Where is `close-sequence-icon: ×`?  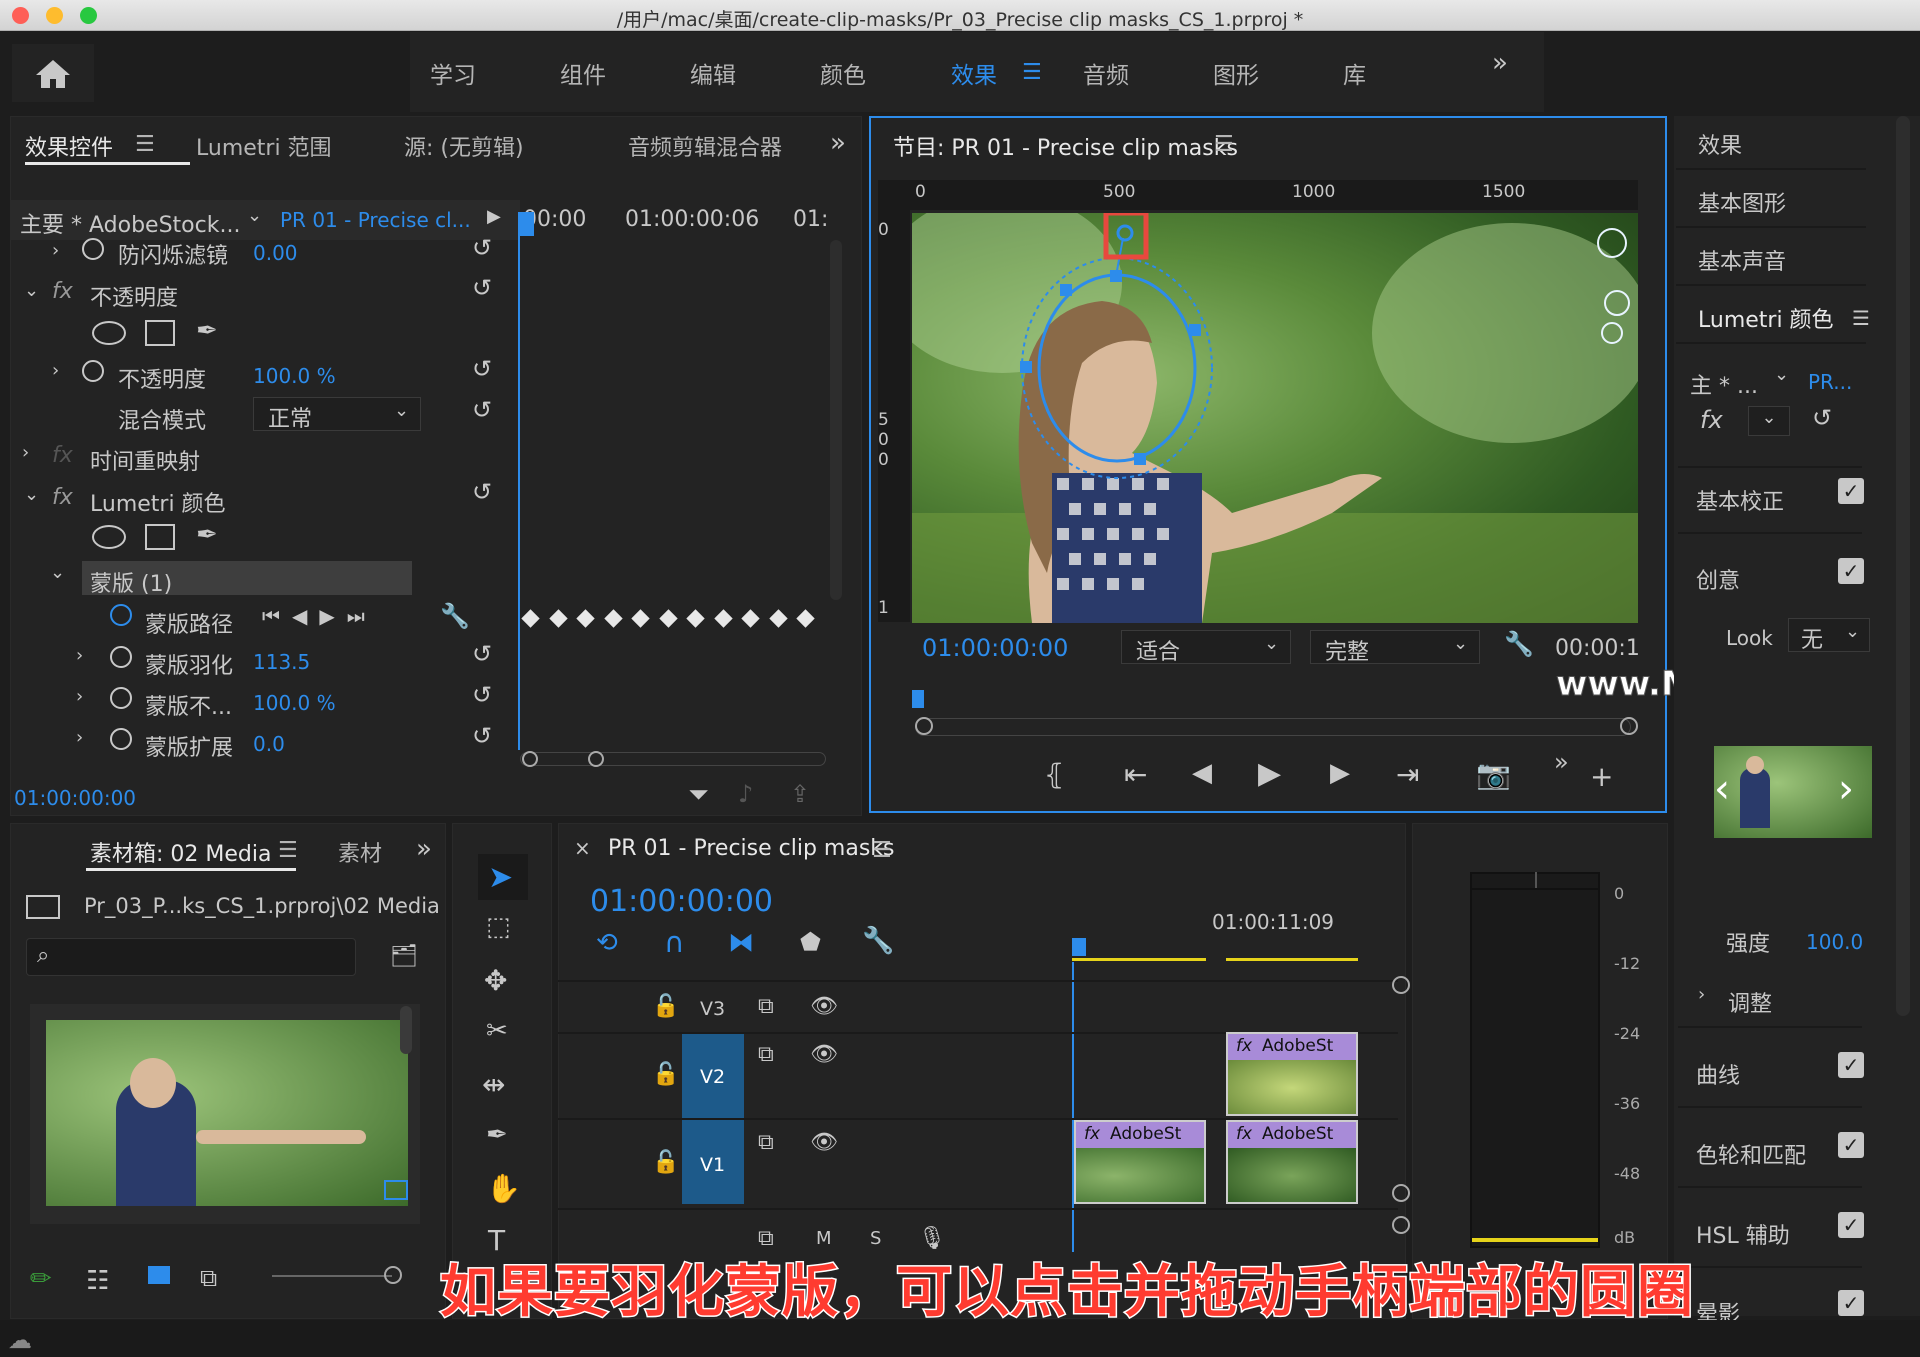 close-sequence-icon: × is located at coordinates (582, 848).